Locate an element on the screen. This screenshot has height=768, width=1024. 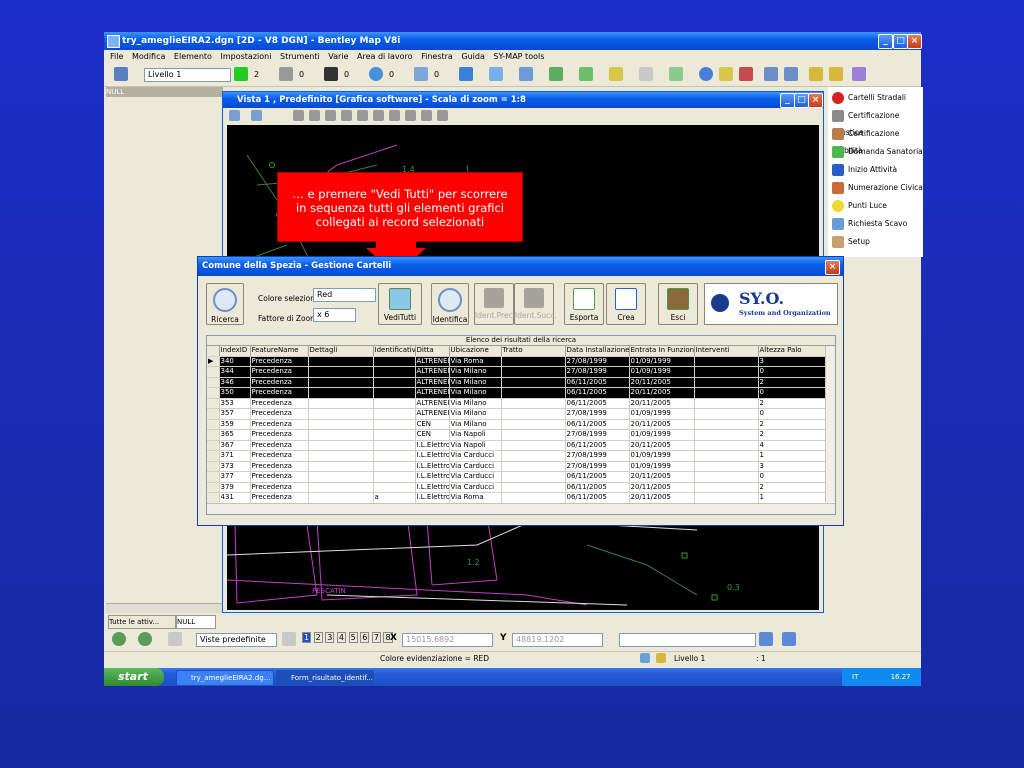
ricerca-button: Ricerca is located at coordinates (225, 304).